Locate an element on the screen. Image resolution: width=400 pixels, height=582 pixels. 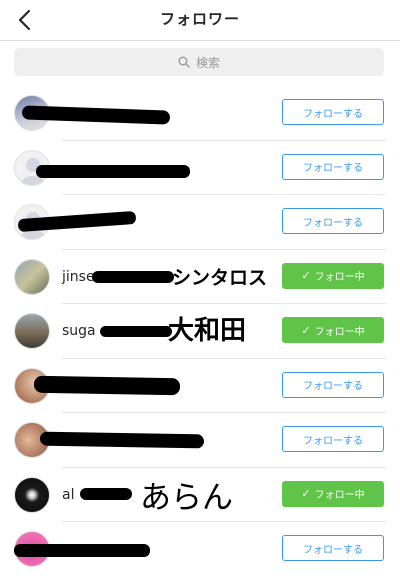
header: フォロワー is located at coordinates (200, 20).